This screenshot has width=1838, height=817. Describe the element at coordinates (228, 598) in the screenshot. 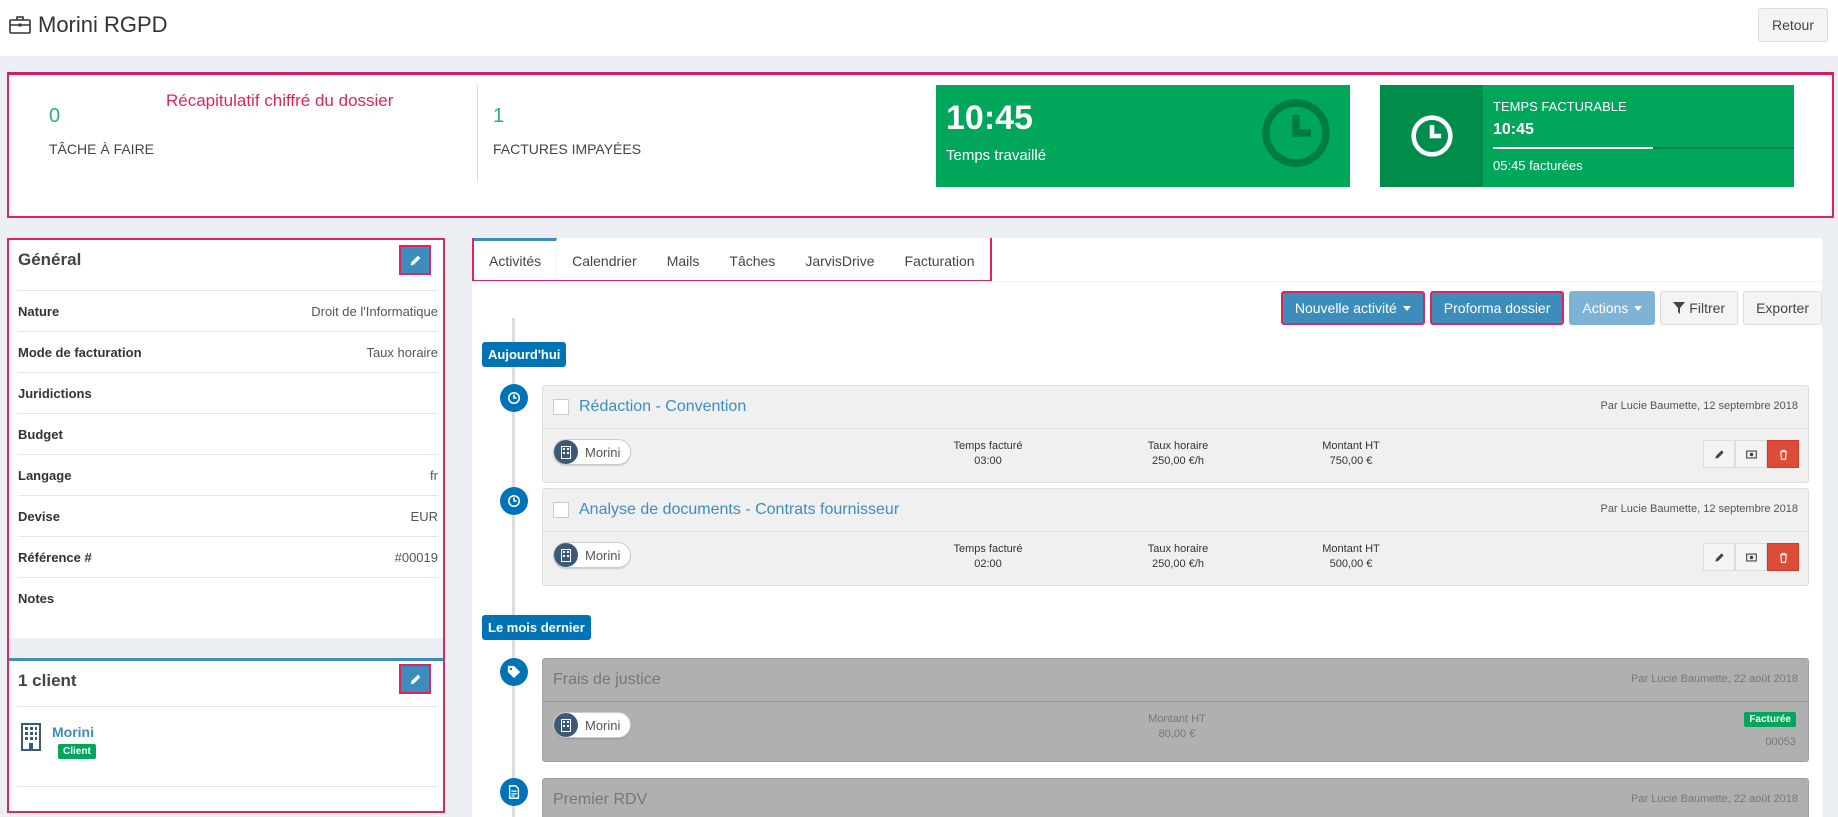

I see `info-row: Notes` at that location.